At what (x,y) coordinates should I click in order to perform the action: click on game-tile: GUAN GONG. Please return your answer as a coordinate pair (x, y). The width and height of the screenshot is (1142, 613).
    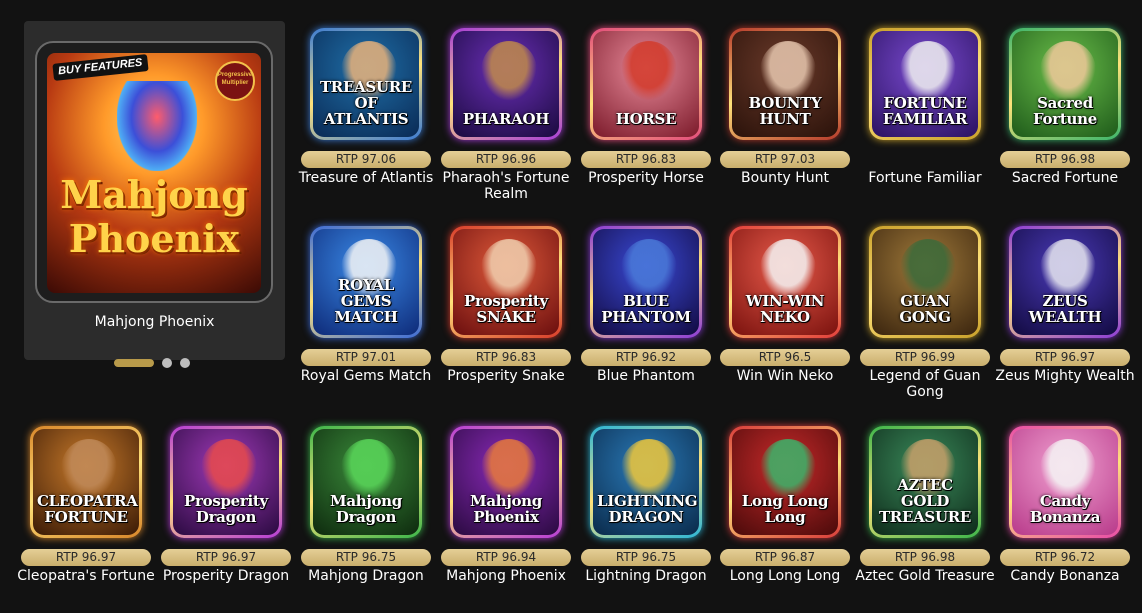
    Looking at the image, I should click on (925, 282).